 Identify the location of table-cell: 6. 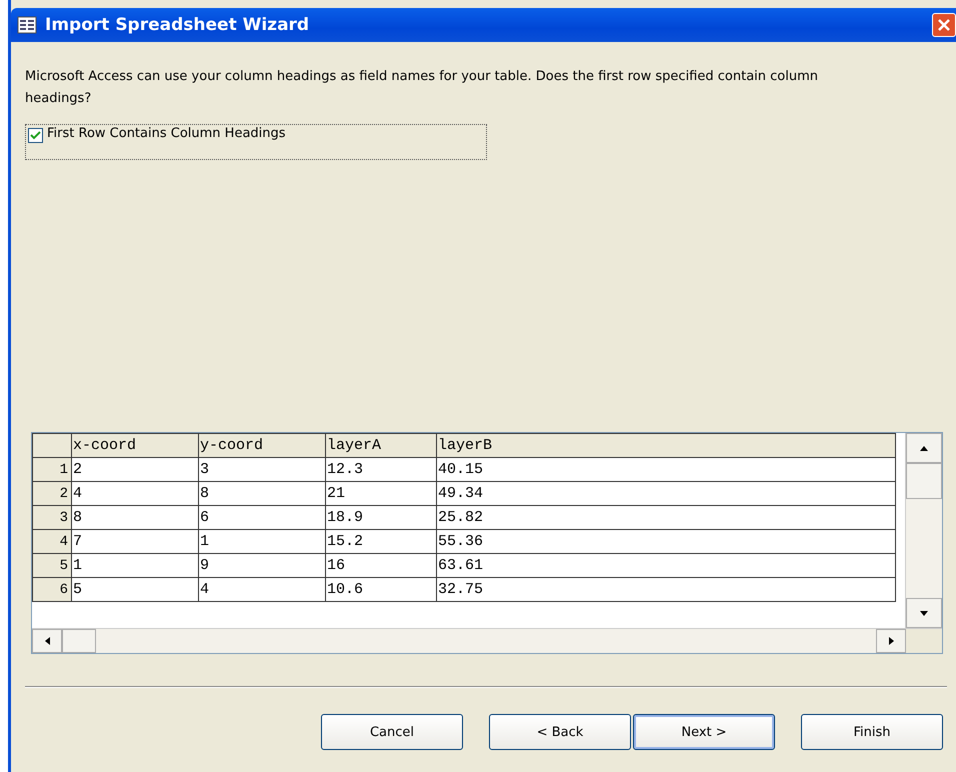
(262, 518).